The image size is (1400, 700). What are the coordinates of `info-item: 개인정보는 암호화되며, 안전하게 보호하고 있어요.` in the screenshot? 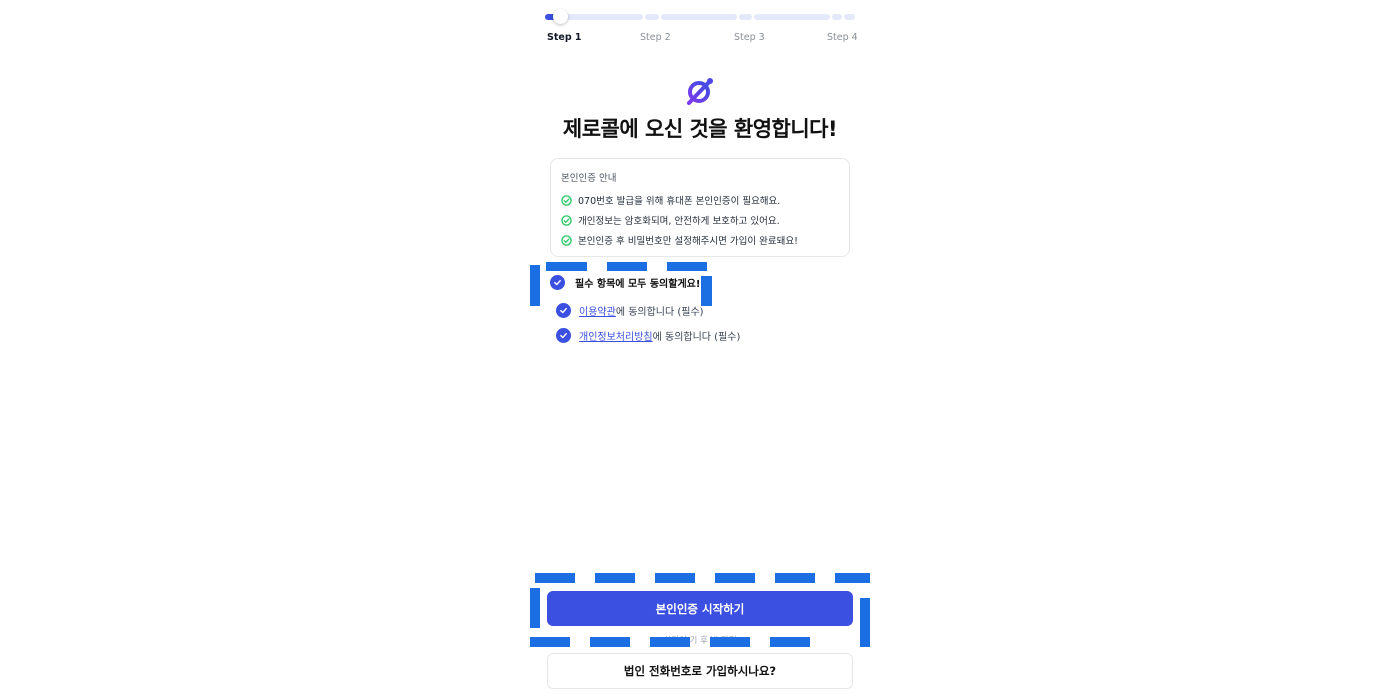 It's located at (670, 220).